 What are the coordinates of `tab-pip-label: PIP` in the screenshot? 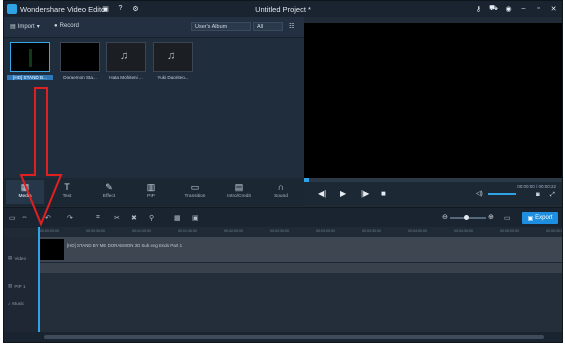 It's located at (151, 196).